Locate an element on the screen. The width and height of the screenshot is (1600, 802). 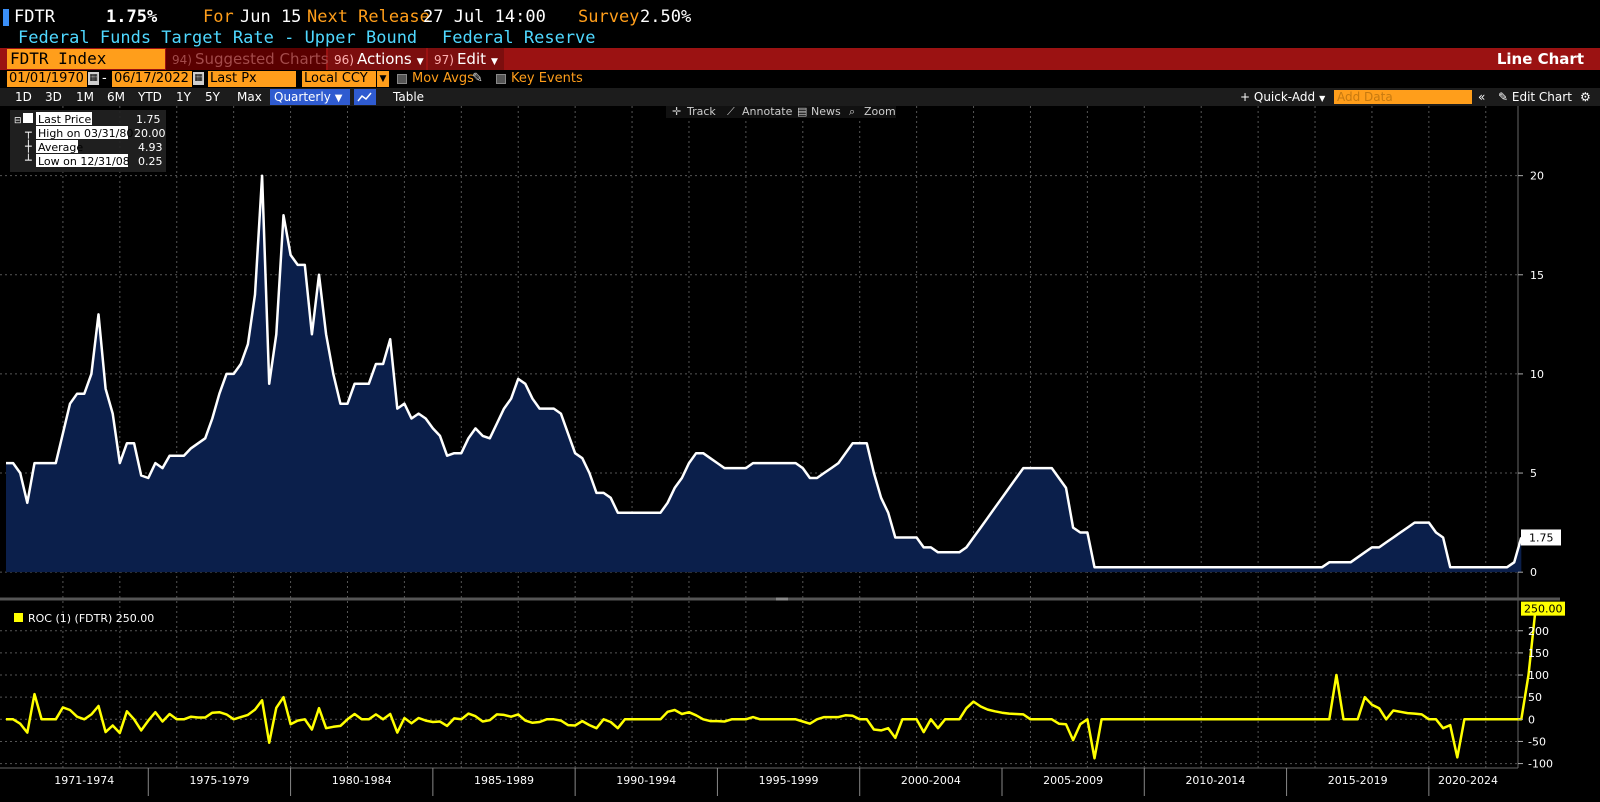
legend-average-value: 4.93 is located at coordinates (150, 147).